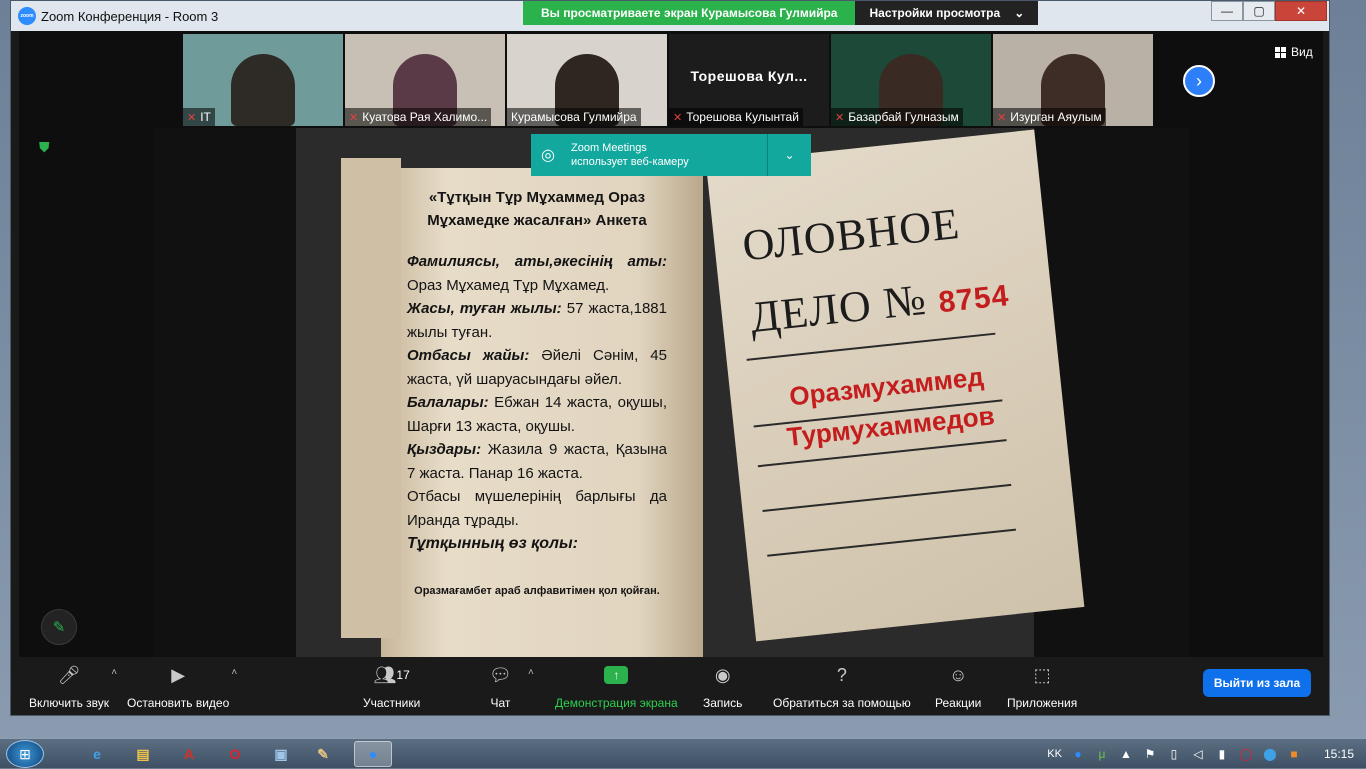 Image resolution: width=1366 pixels, height=769 pixels. Describe the element at coordinates (263, 80) in the screenshot. I see `participant-tile: ✕ IT` at that location.